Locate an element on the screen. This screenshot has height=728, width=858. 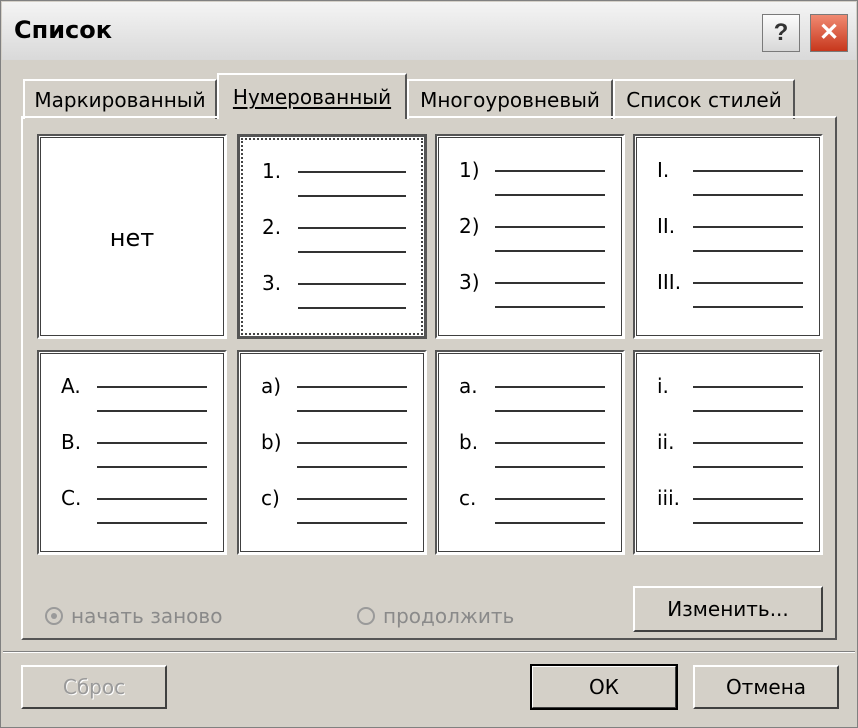
reset-button: Сброс is located at coordinates (94, 687).